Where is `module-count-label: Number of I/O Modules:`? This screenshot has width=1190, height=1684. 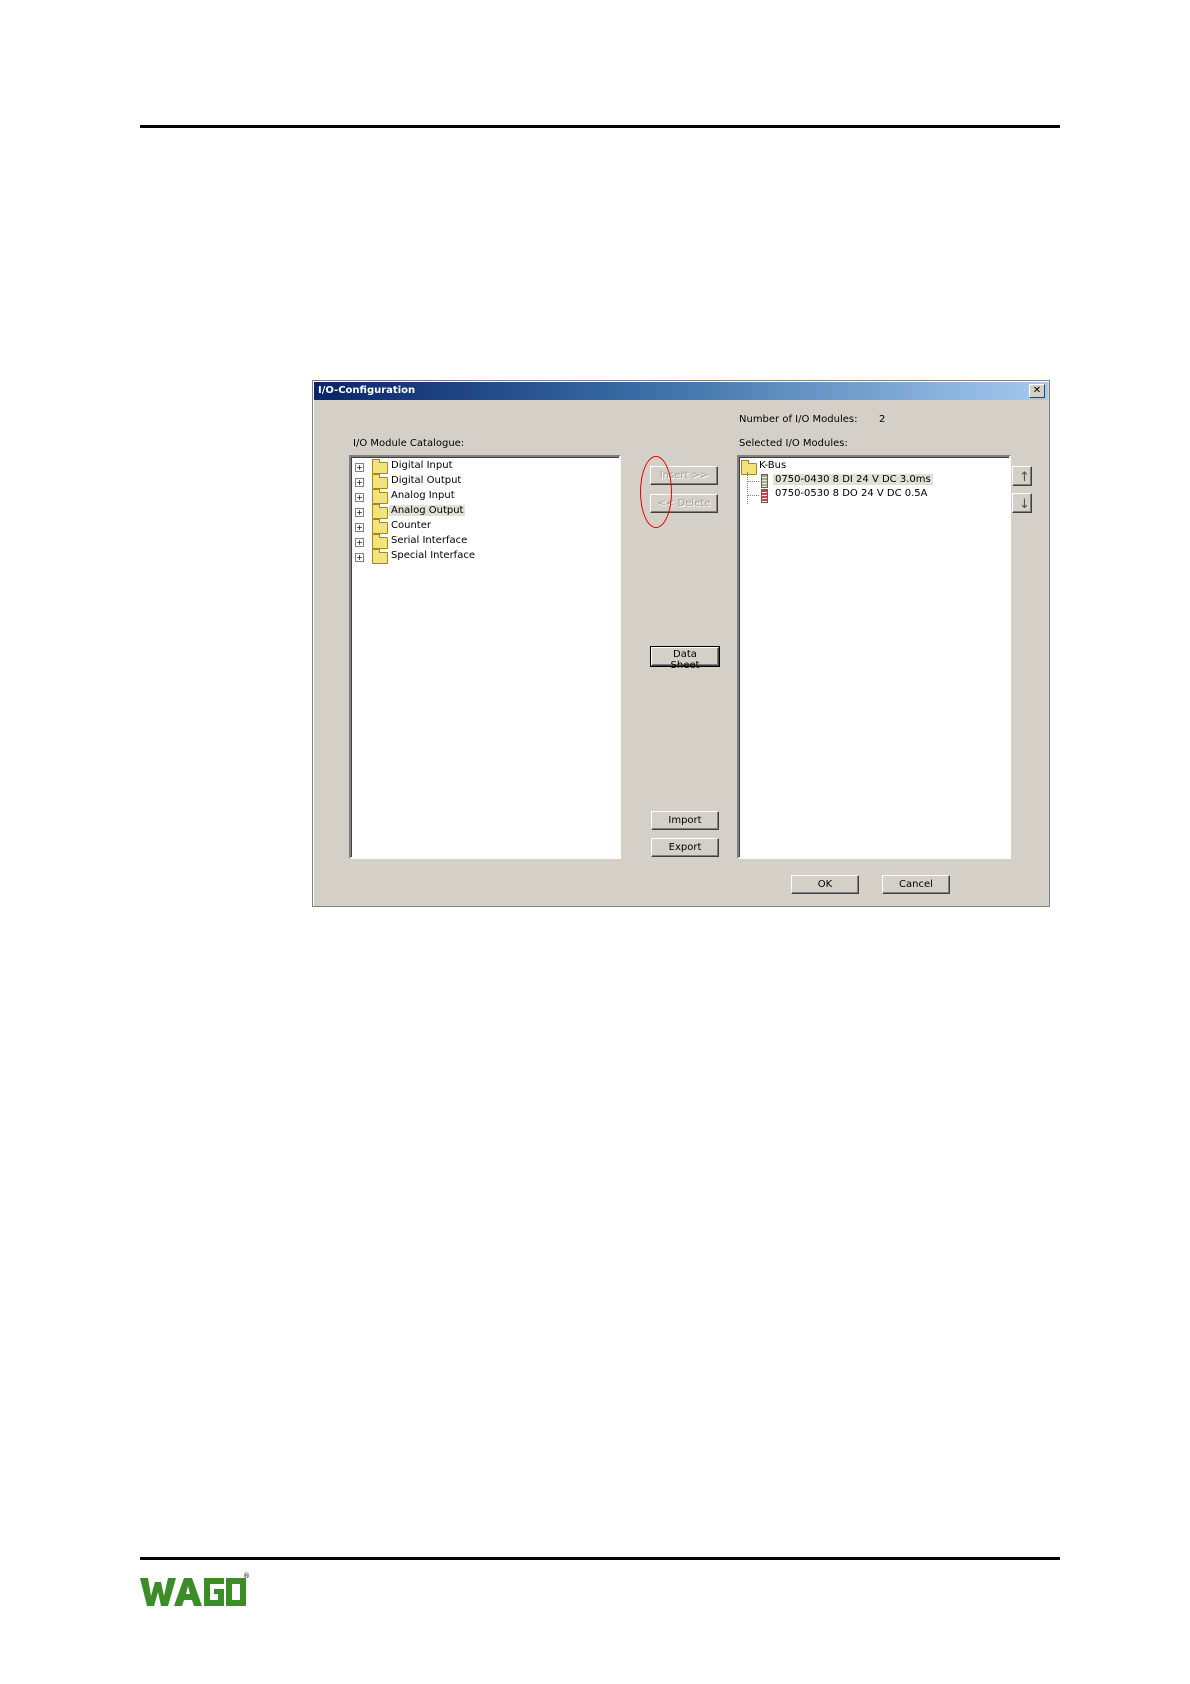
module-count-label: Number of I/O Modules: is located at coordinates (798, 419).